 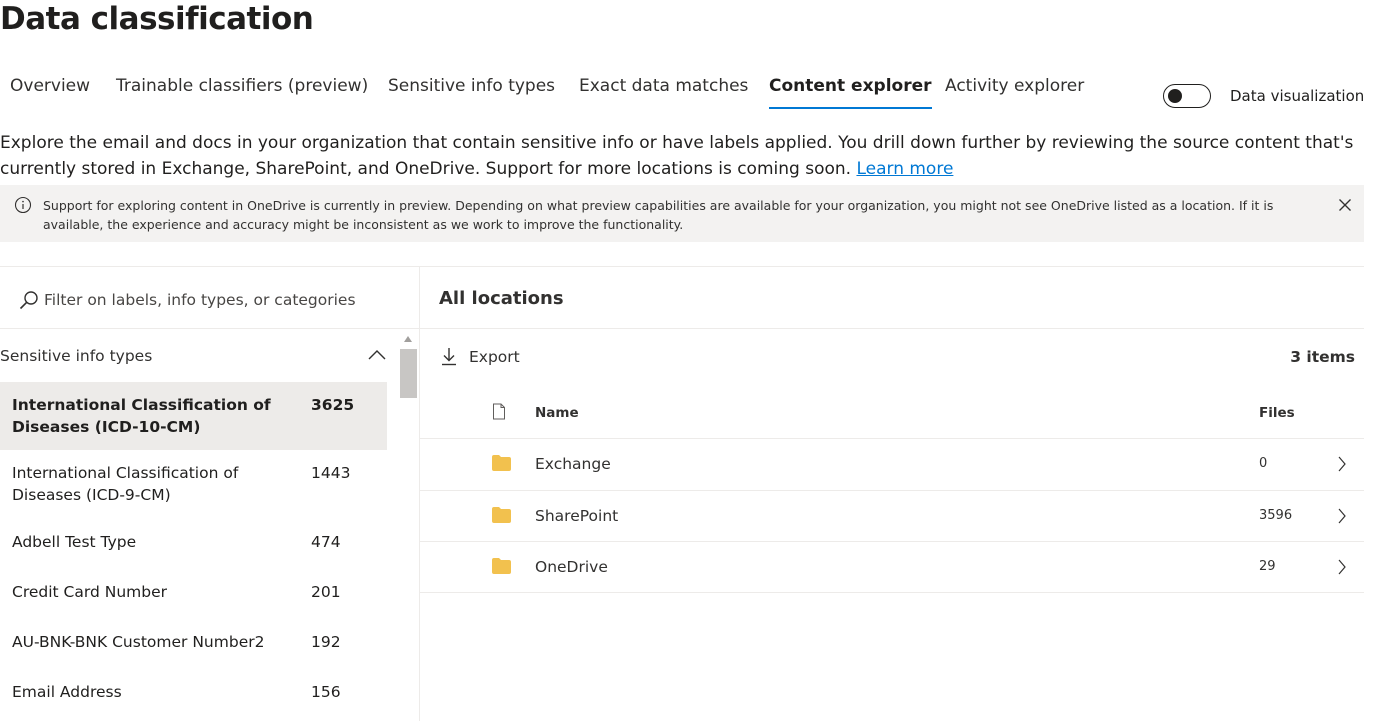 I want to click on tab-exact-data-matches: Exact data matches, so click(x=663, y=92).